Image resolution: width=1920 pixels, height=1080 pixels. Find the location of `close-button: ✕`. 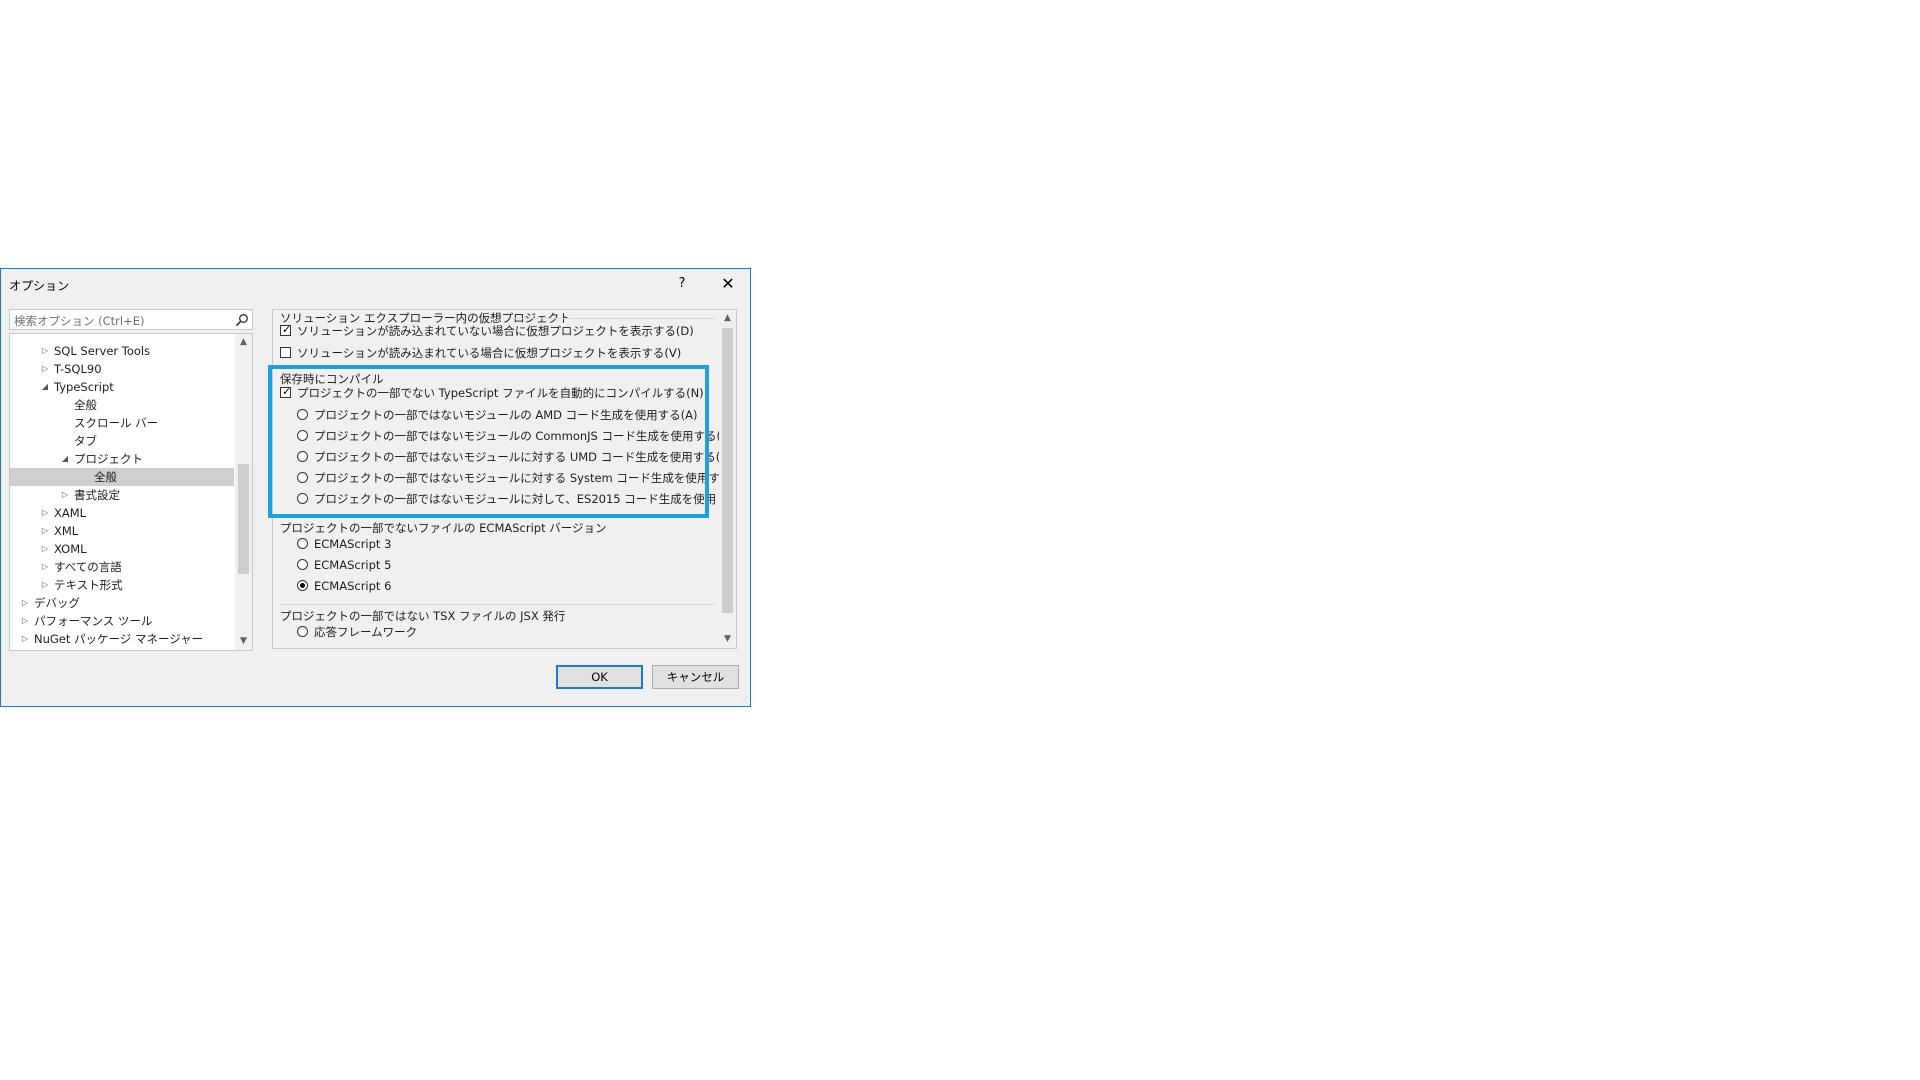

close-button: ✕ is located at coordinates (728, 284).